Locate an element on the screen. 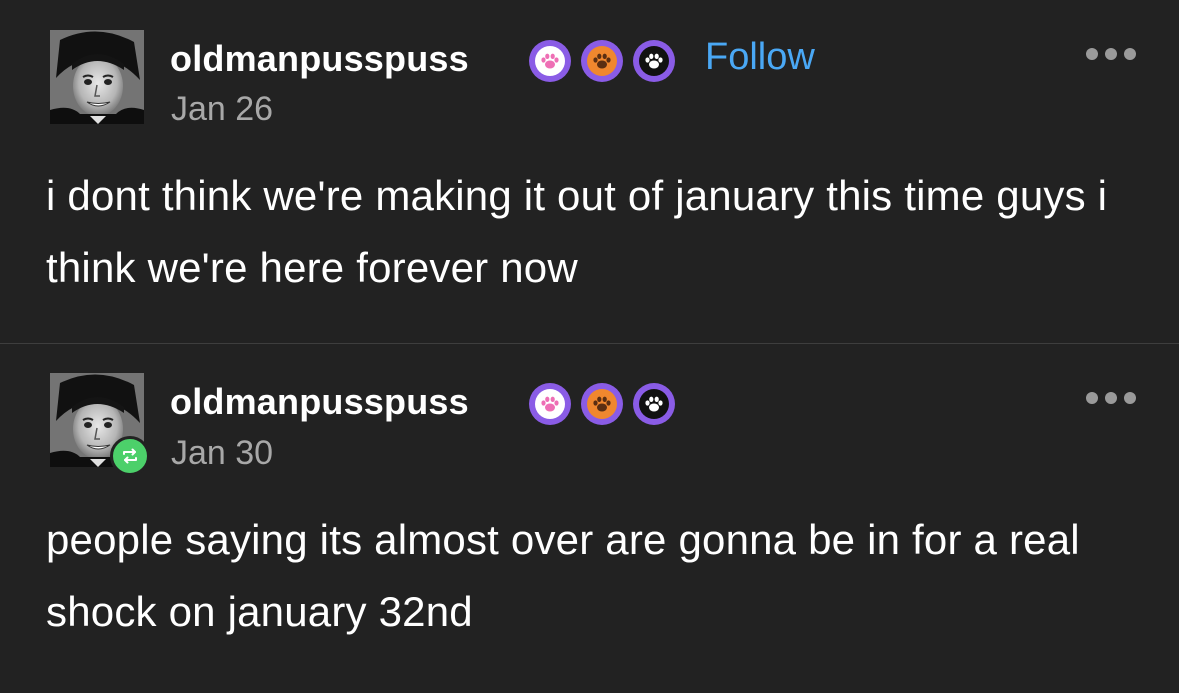  post-date: Jan 30 is located at coordinates (222, 453).